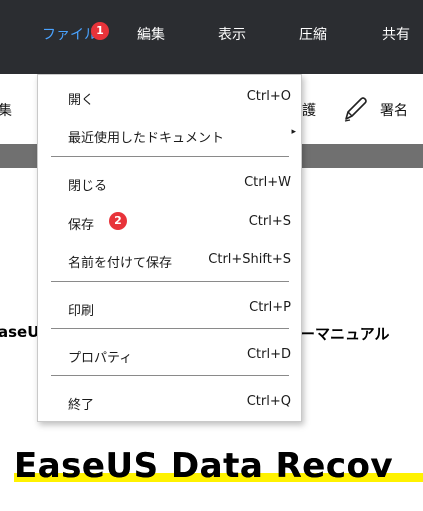  What do you see at coordinates (355, 109) in the screenshot?
I see `pen-icon` at bounding box center [355, 109].